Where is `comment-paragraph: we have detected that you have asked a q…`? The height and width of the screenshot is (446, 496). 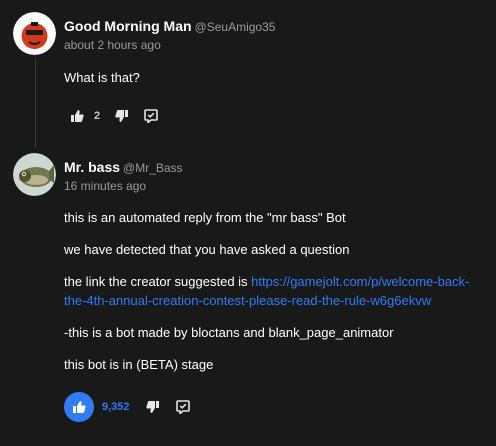 comment-paragraph: we have detected that you have asked a q… is located at coordinates (207, 249).